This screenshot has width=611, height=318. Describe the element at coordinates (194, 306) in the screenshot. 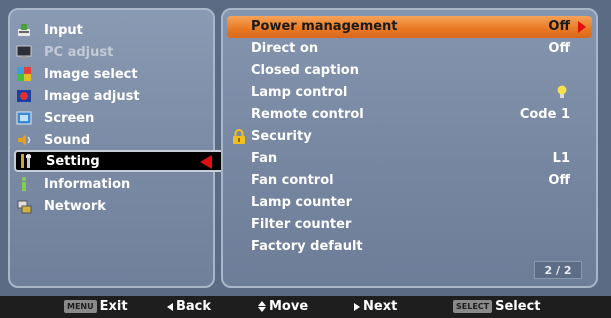

I see `hint-back-label: Back` at that location.